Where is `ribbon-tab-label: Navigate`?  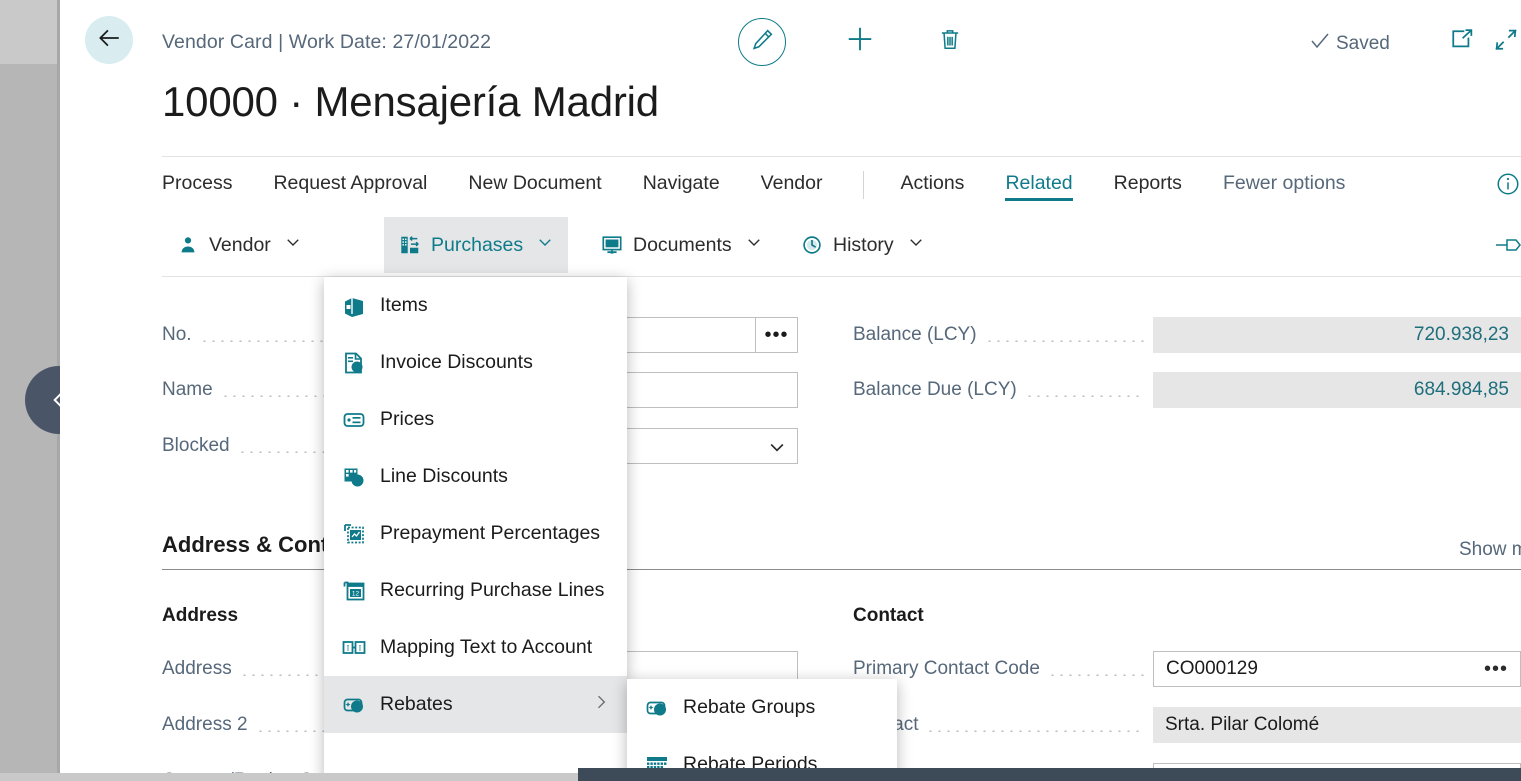 ribbon-tab-label: Navigate is located at coordinates (681, 182).